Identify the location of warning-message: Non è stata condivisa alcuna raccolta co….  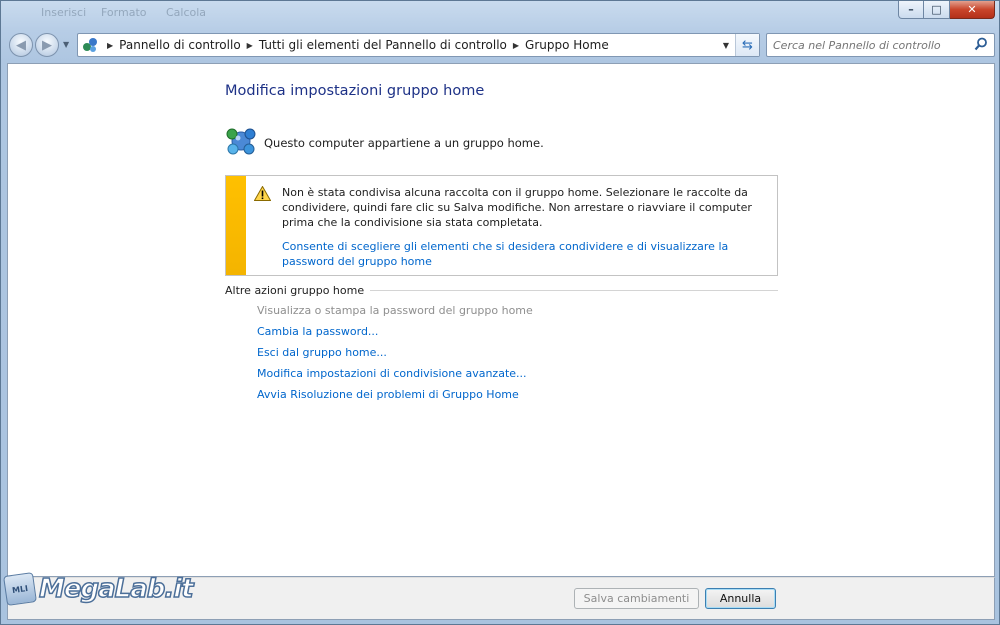
(517, 207).